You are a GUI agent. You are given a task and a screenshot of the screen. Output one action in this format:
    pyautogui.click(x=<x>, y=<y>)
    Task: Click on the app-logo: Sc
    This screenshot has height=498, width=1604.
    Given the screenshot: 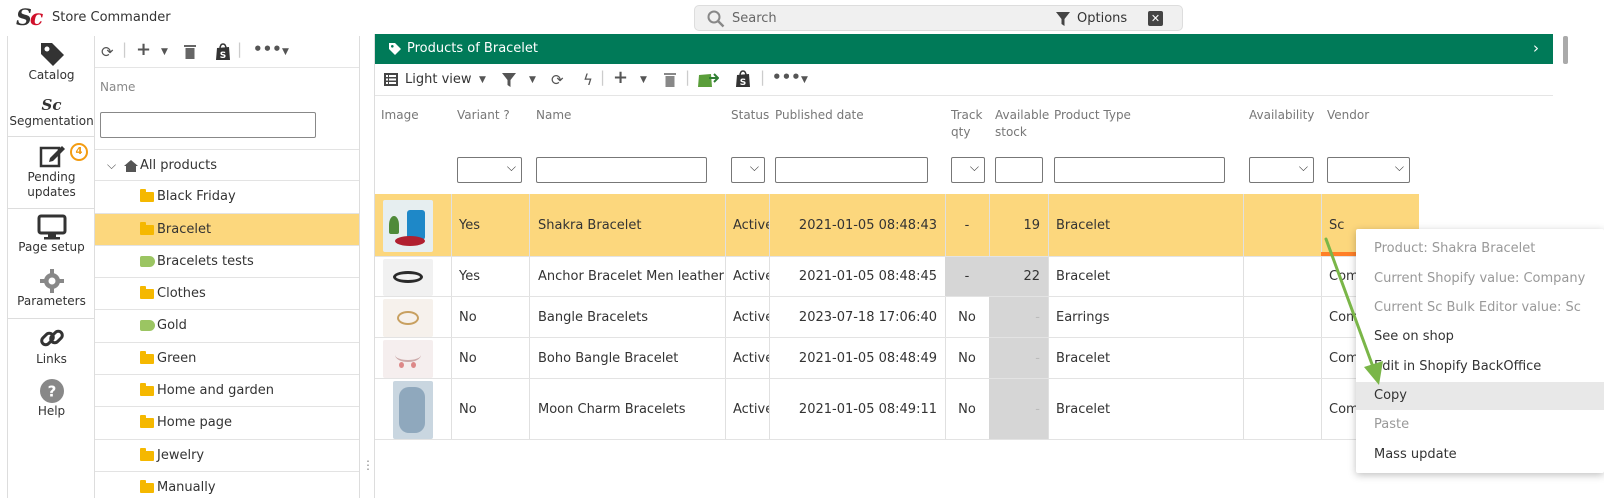 What is the action you would take?
    pyautogui.click(x=29, y=18)
    